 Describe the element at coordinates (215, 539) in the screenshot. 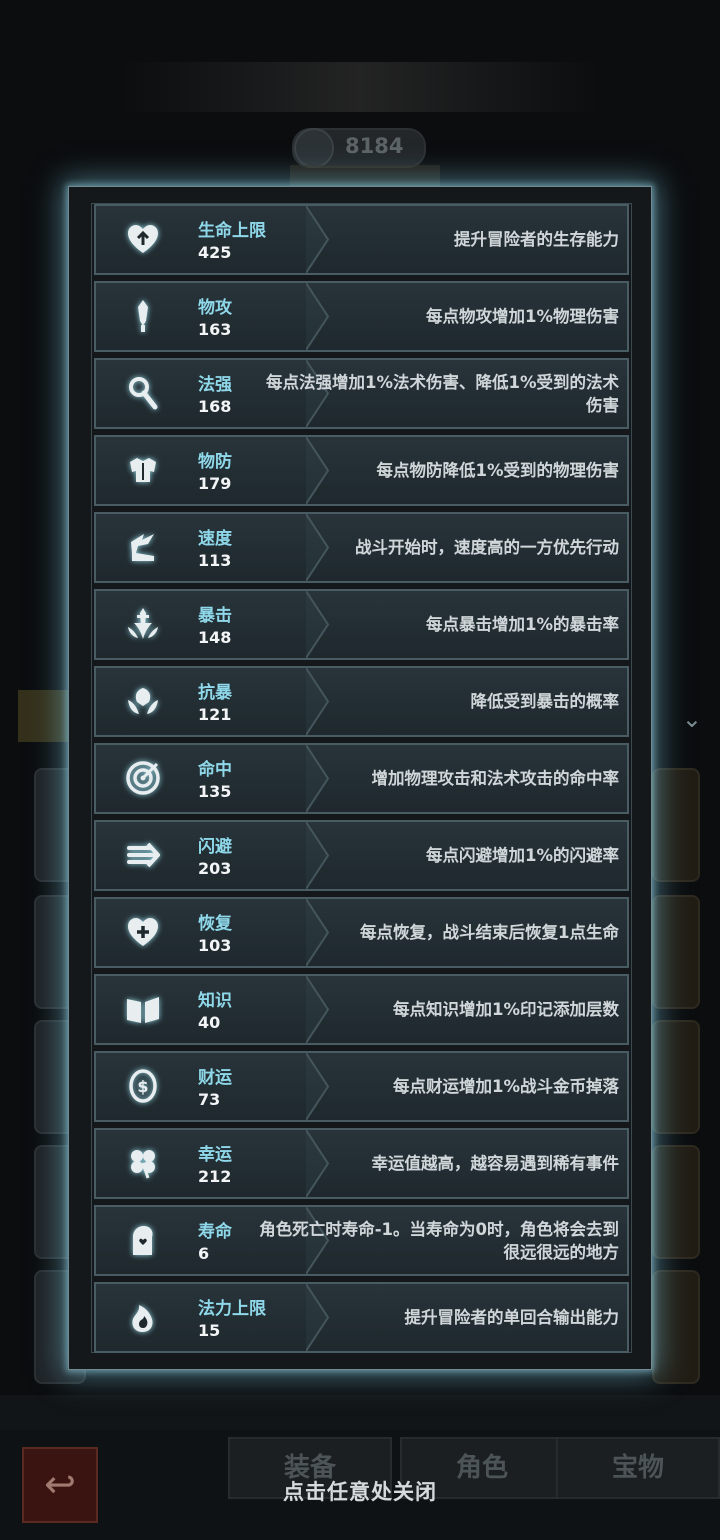

I see `stat-name: 速度` at that location.